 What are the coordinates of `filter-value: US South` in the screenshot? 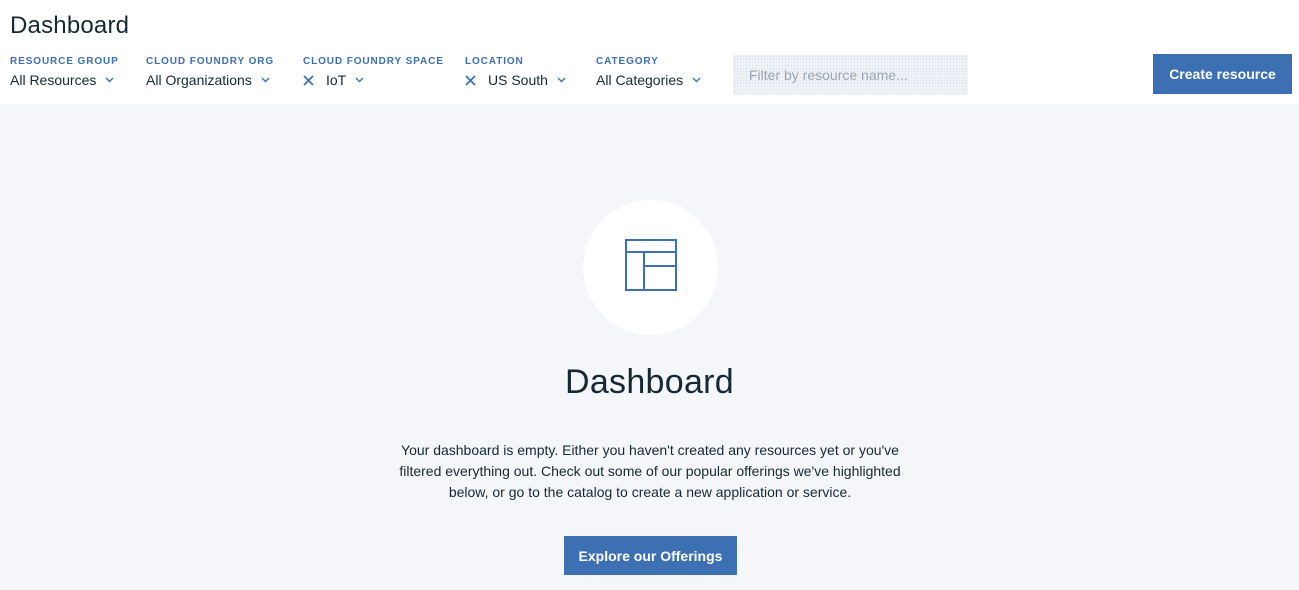 It's located at (518, 80).